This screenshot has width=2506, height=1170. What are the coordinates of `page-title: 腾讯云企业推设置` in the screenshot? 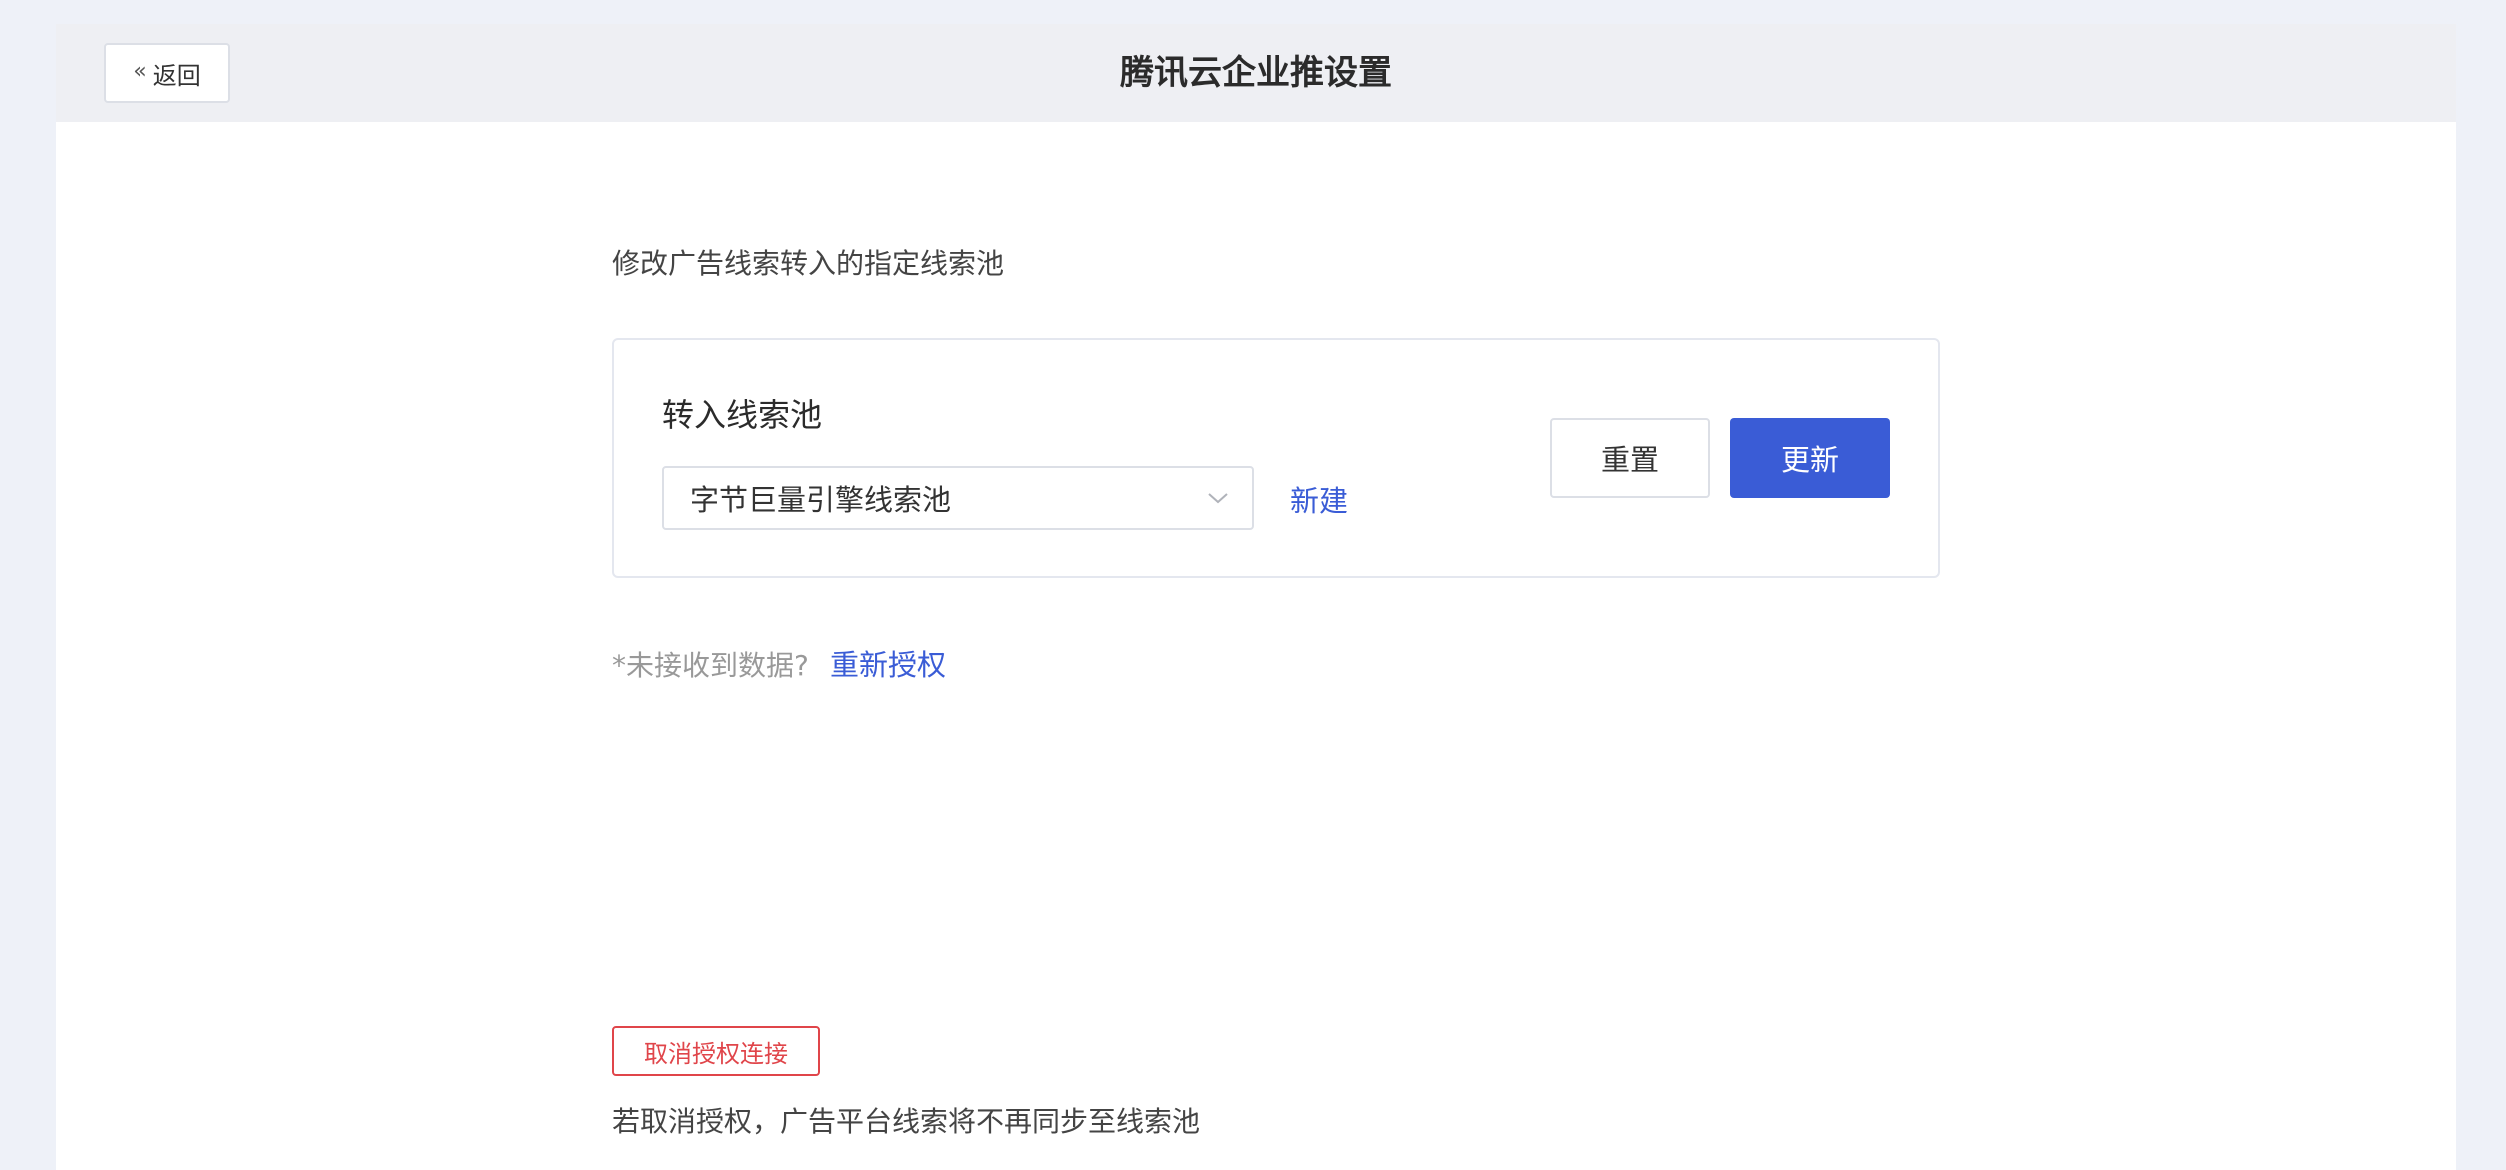 It's located at (1256, 73).